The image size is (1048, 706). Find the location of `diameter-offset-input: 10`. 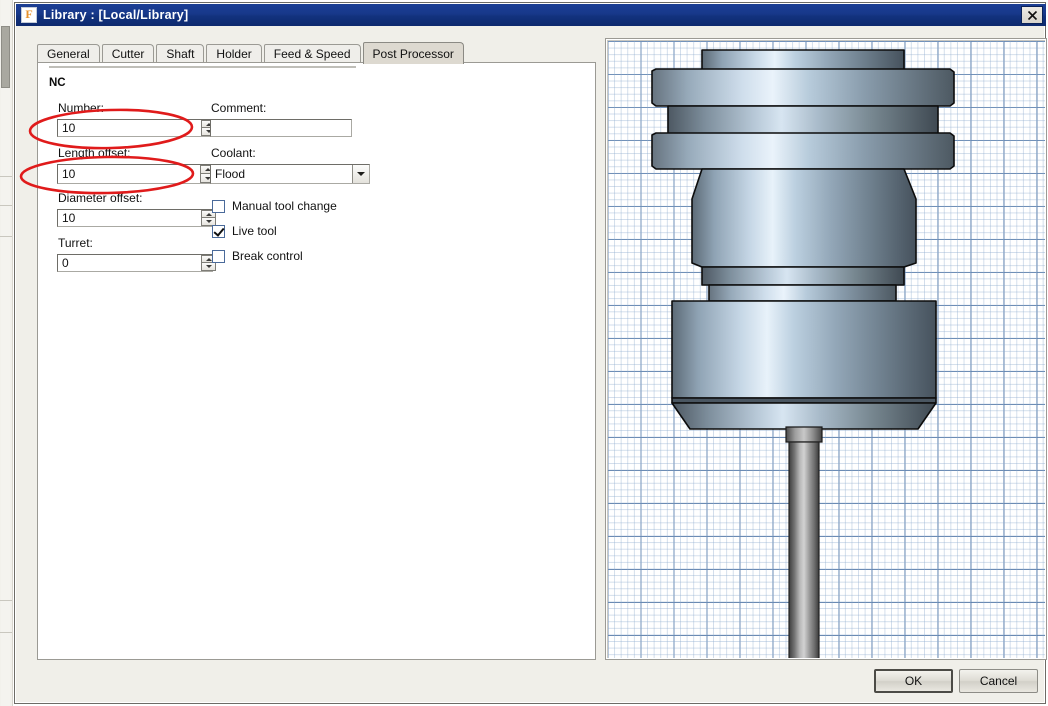

diameter-offset-input: 10 is located at coordinates (135, 218).